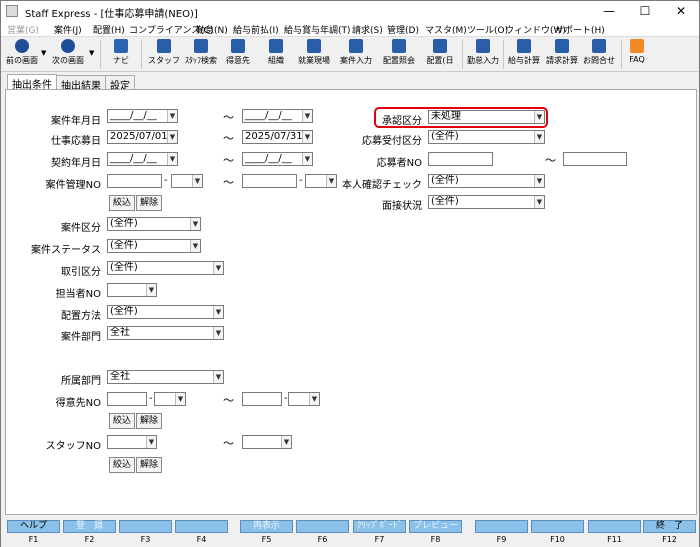  What do you see at coordinates (149, 421) in the screenshot?
I see `client-release-button: 解除` at bounding box center [149, 421].